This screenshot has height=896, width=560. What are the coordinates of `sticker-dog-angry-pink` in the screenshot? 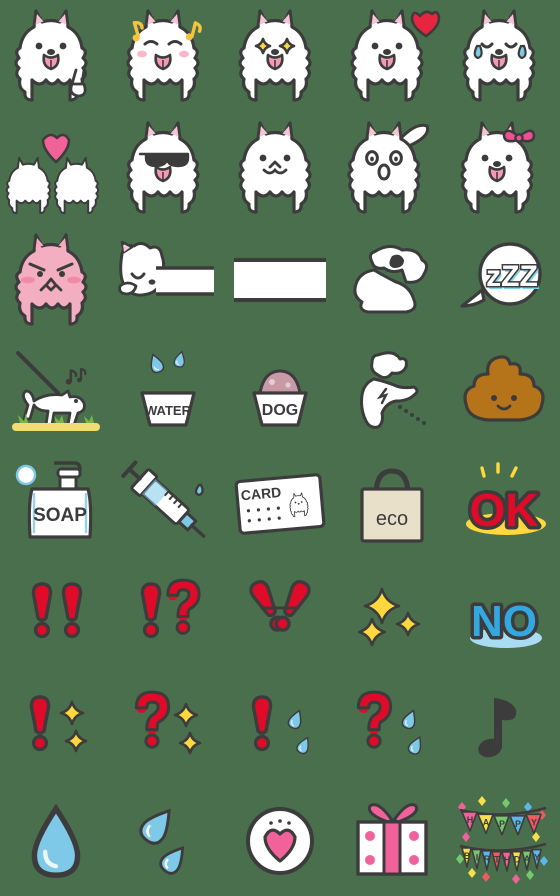 It's located at (56, 280).